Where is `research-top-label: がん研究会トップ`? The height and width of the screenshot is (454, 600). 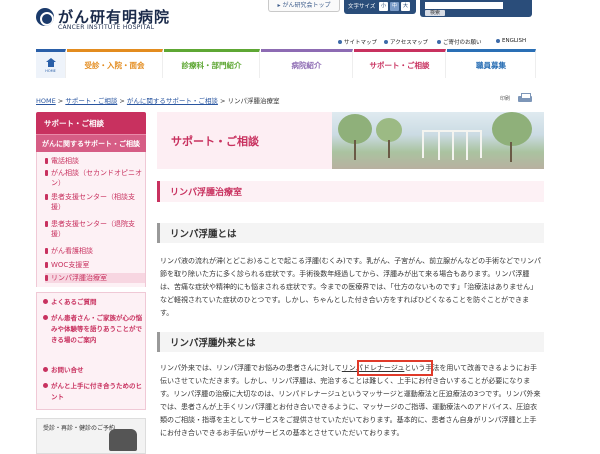 research-top-label: がん研究会トップ is located at coordinates (306, 5).